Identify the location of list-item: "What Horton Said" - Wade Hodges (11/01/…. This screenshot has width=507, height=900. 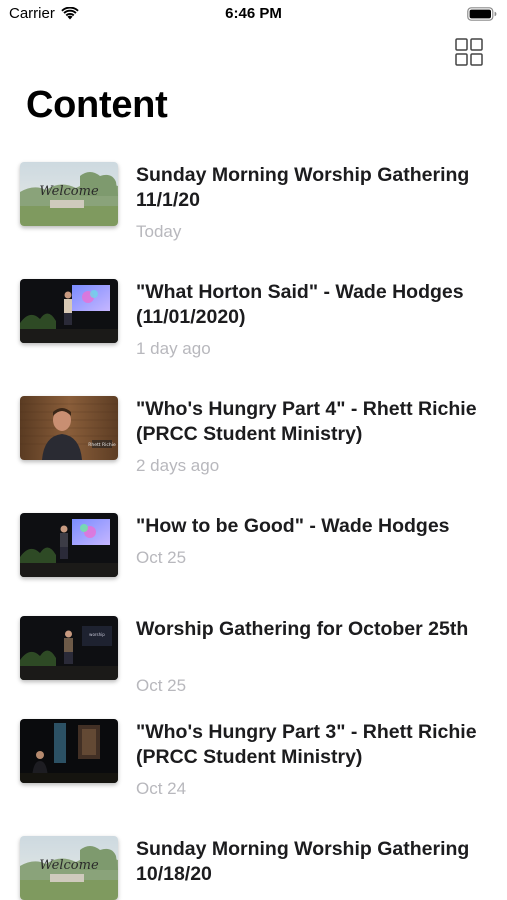
(253, 322).